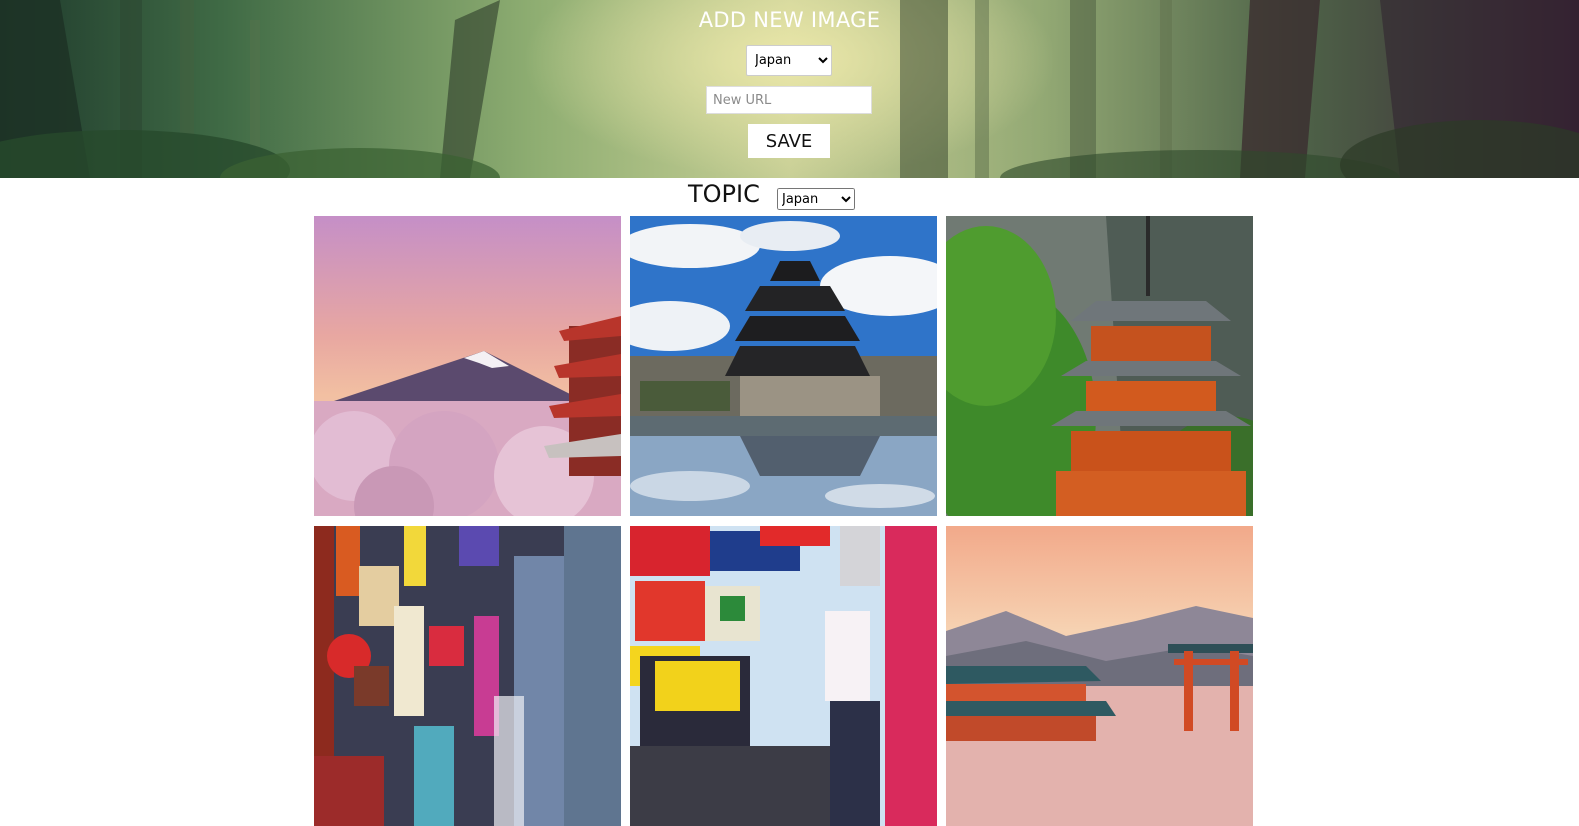 This screenshot has height=826, width=1579. Describe the element at coordinates (789, 20) in the screenshot. I see `add-image-title: ADD NEW IMAGE` at that location.